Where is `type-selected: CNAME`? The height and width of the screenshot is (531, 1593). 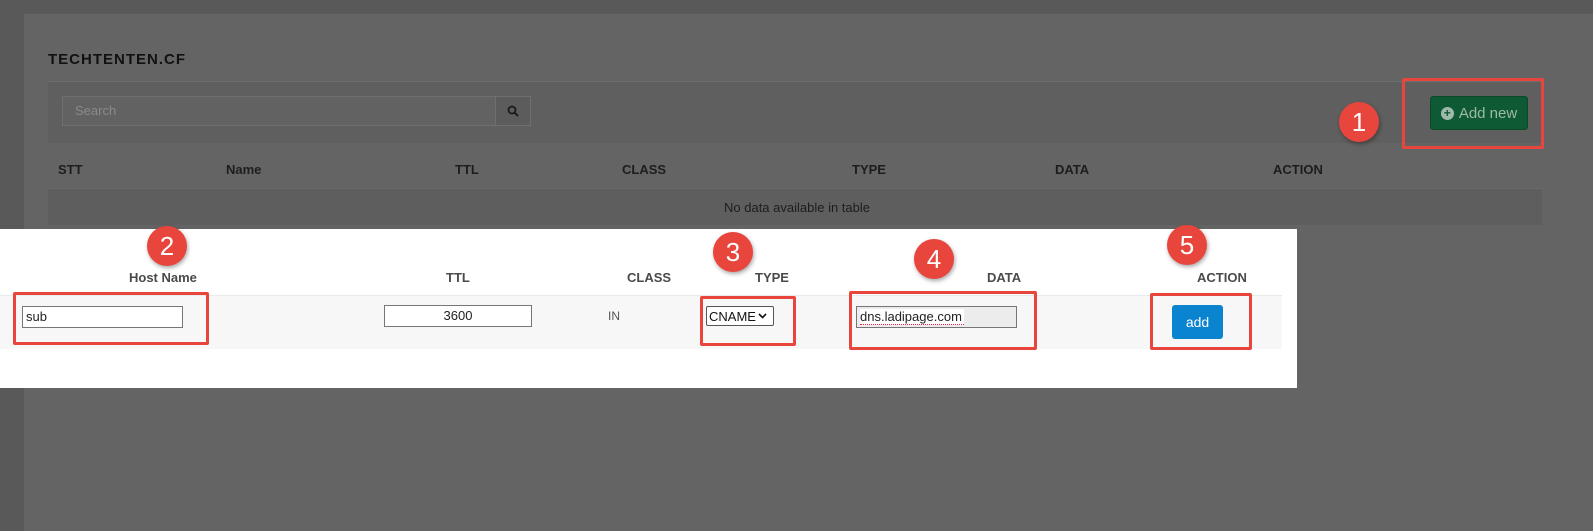
type-selected: CNAME is located at coordinates (732, 316).